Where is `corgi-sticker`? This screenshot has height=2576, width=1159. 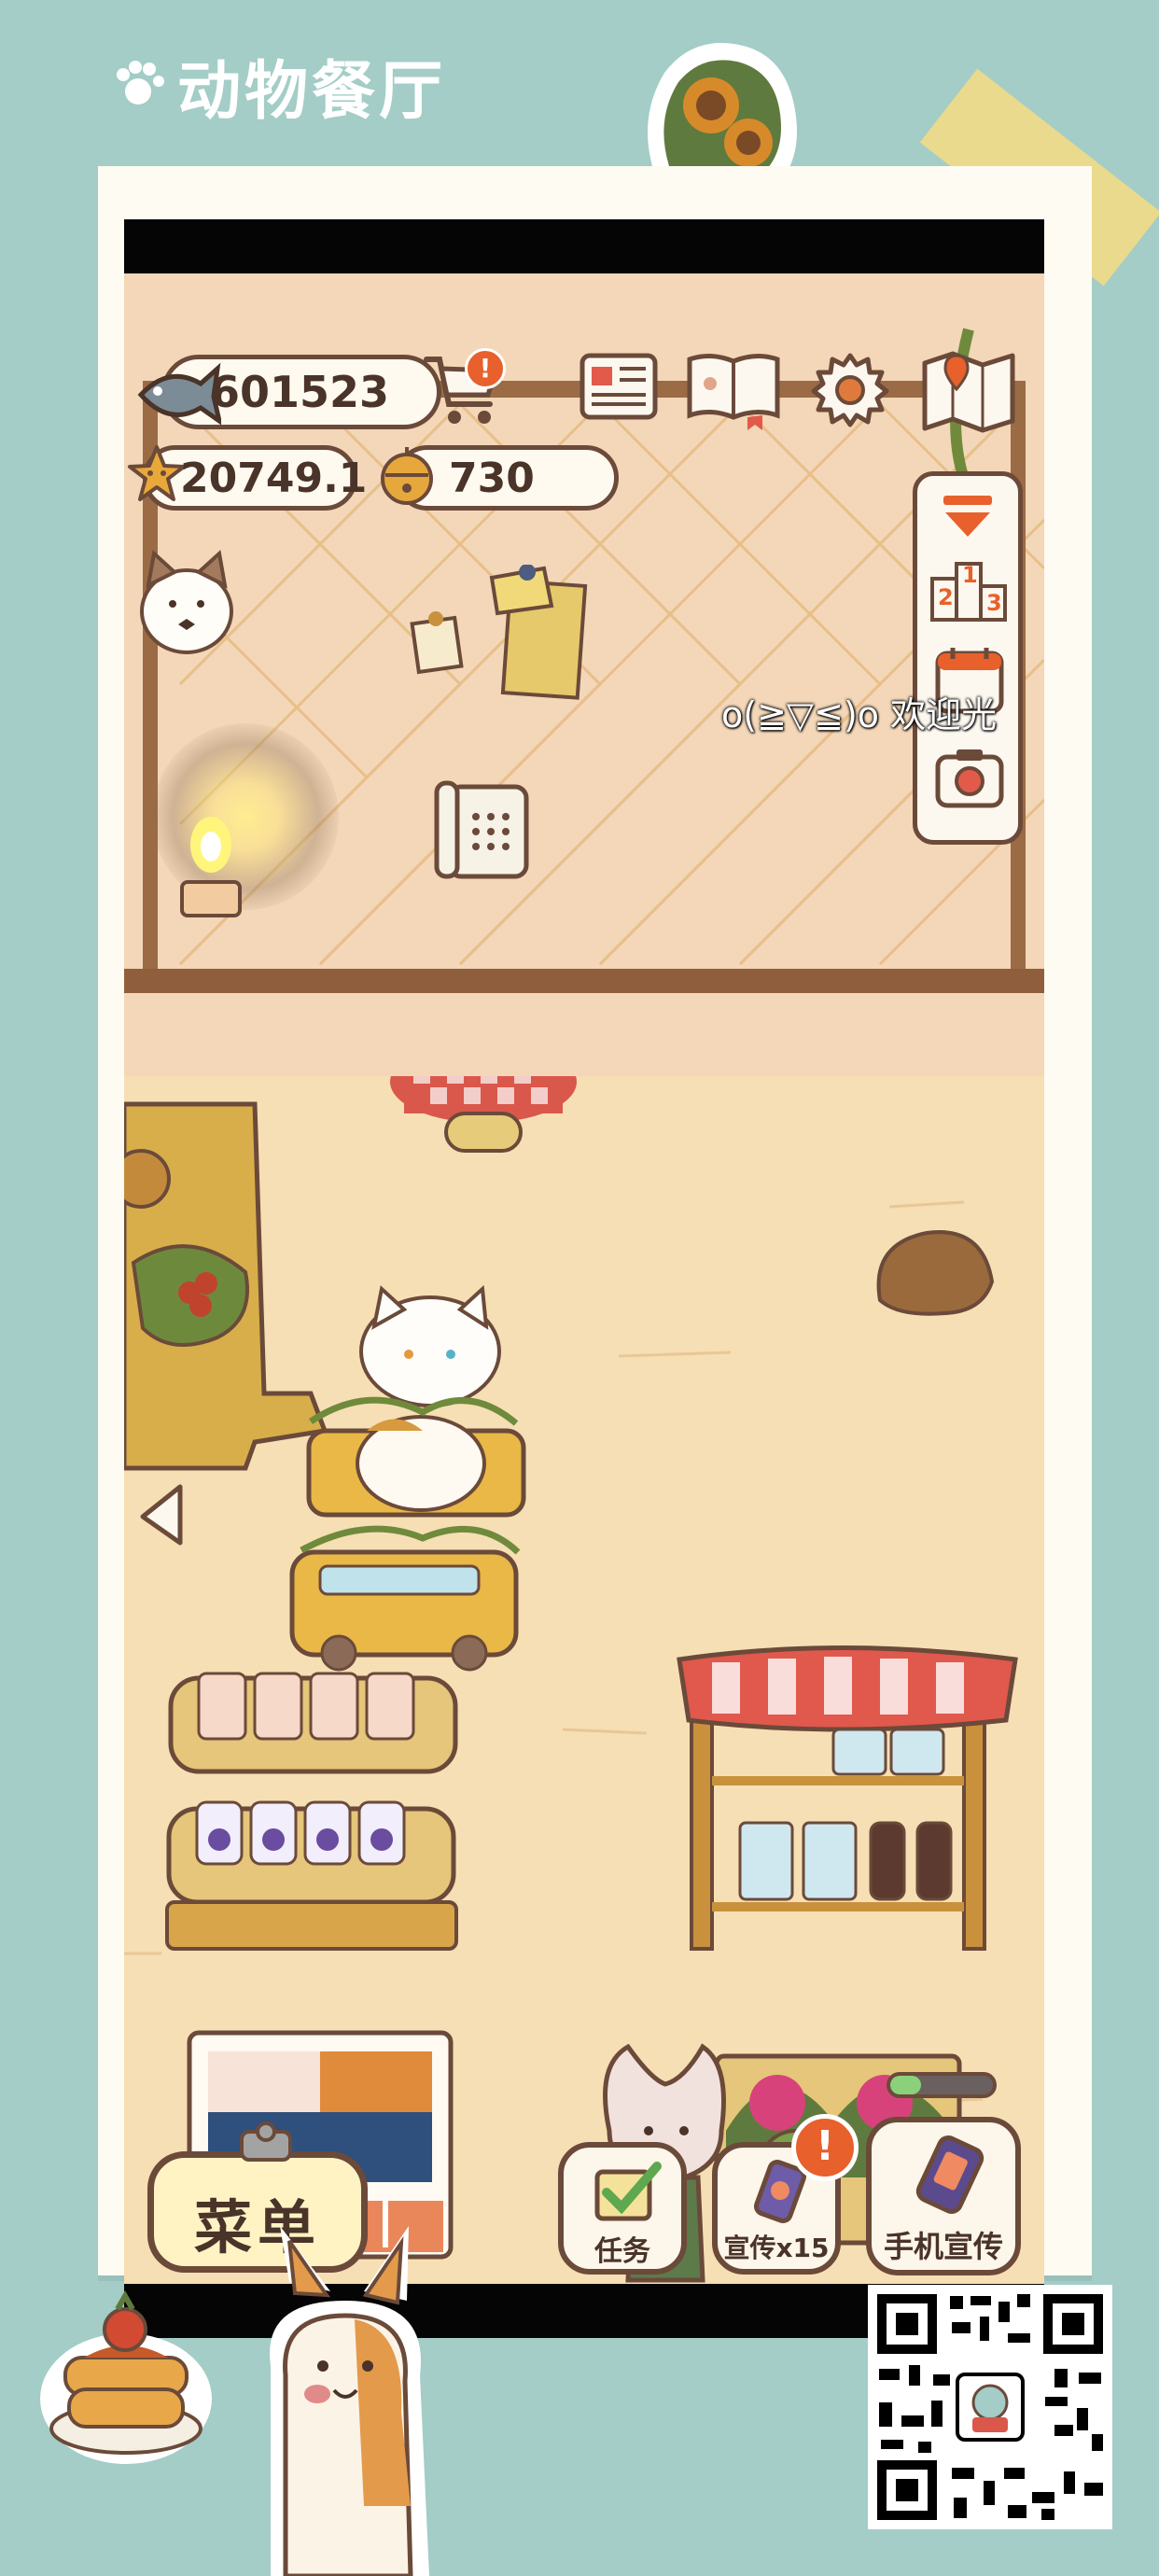 corgi-sticker is located at coordinates (349, 2401).